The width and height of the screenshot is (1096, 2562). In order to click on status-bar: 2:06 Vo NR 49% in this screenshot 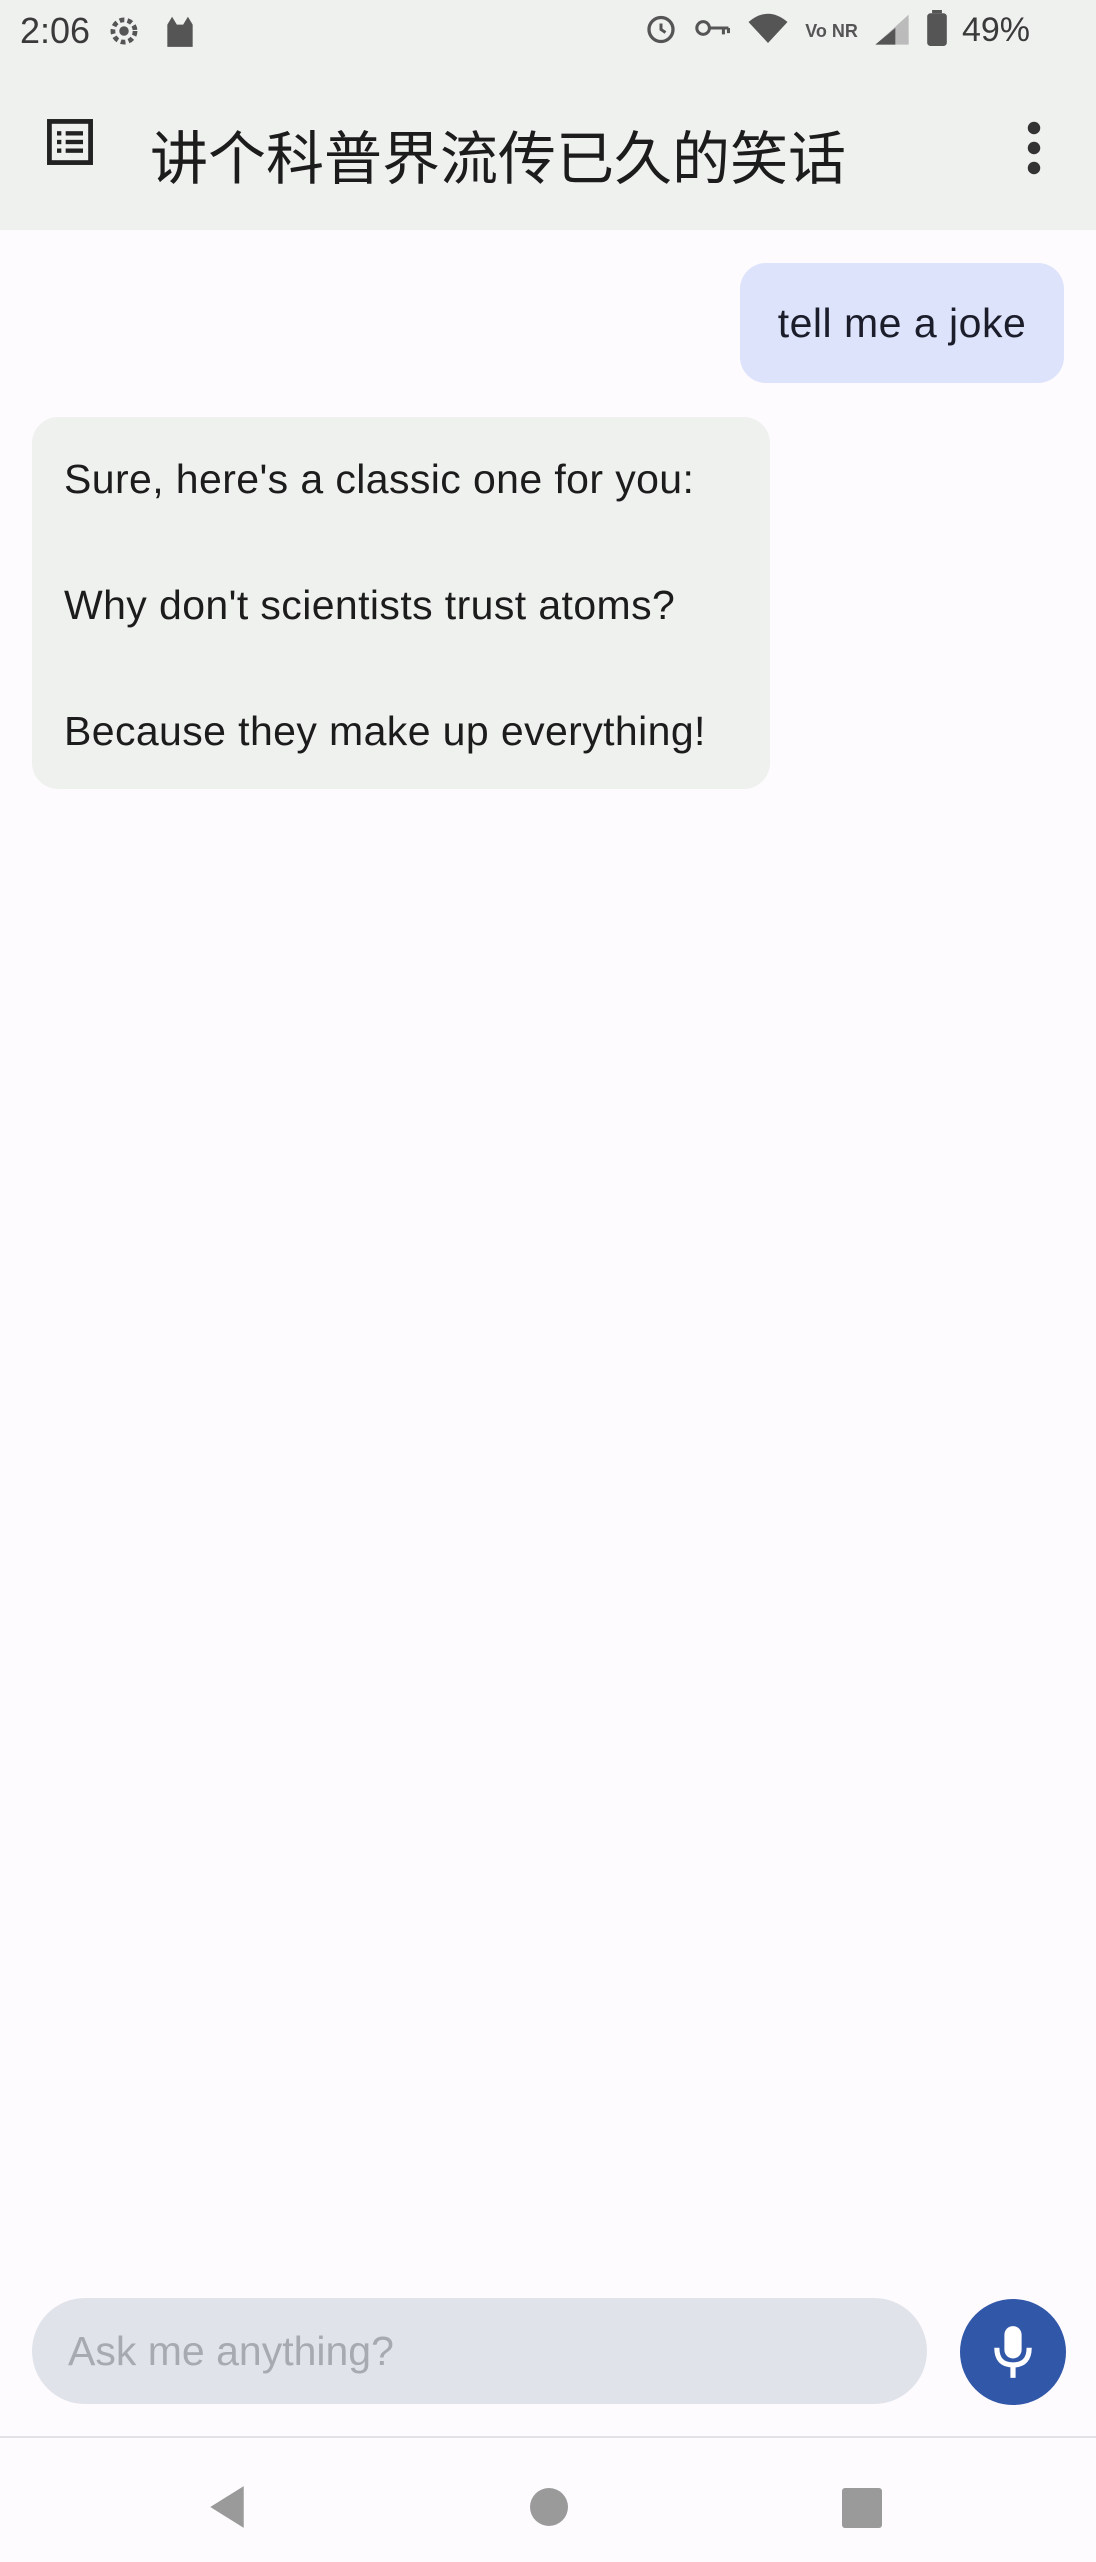, I will do `click(548, 31)`.